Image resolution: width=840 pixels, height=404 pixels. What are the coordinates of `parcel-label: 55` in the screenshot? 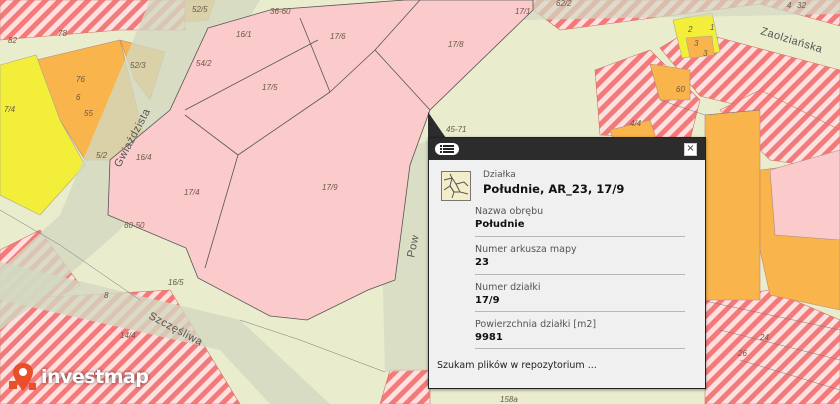 It's located at (88, 113).